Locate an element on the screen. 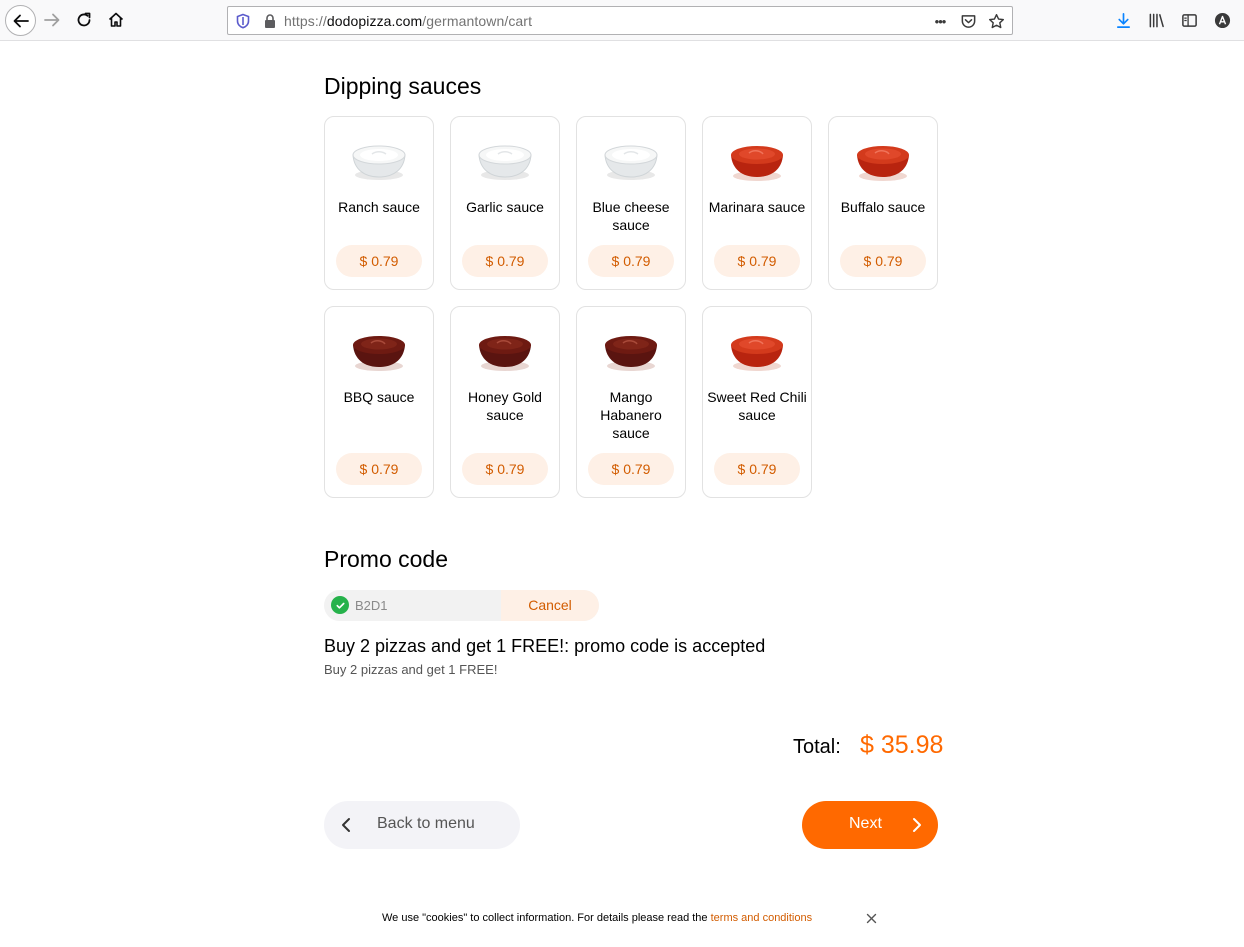 The image size is (1244, 947). sauce-card: Ranch sauce $ 0.79 is located at coordinates (379, 203).